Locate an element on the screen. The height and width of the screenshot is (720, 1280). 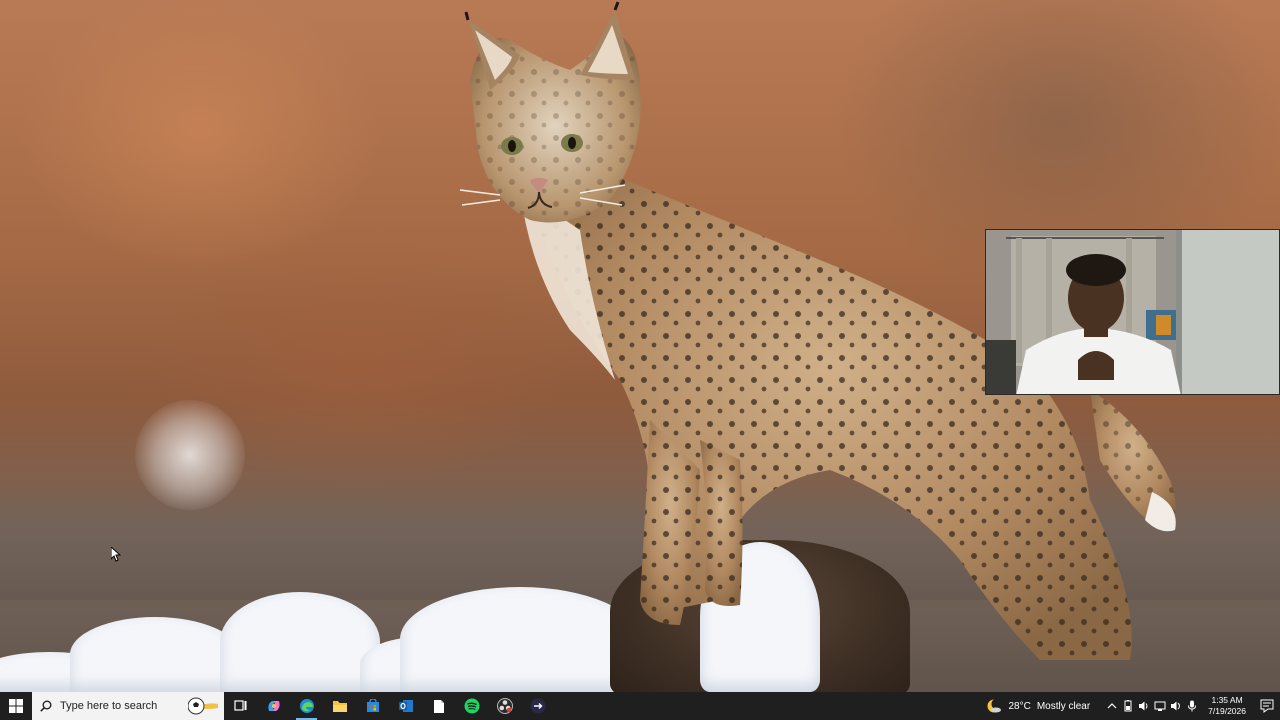
battery-icon is located at coordinates (1128, 706).